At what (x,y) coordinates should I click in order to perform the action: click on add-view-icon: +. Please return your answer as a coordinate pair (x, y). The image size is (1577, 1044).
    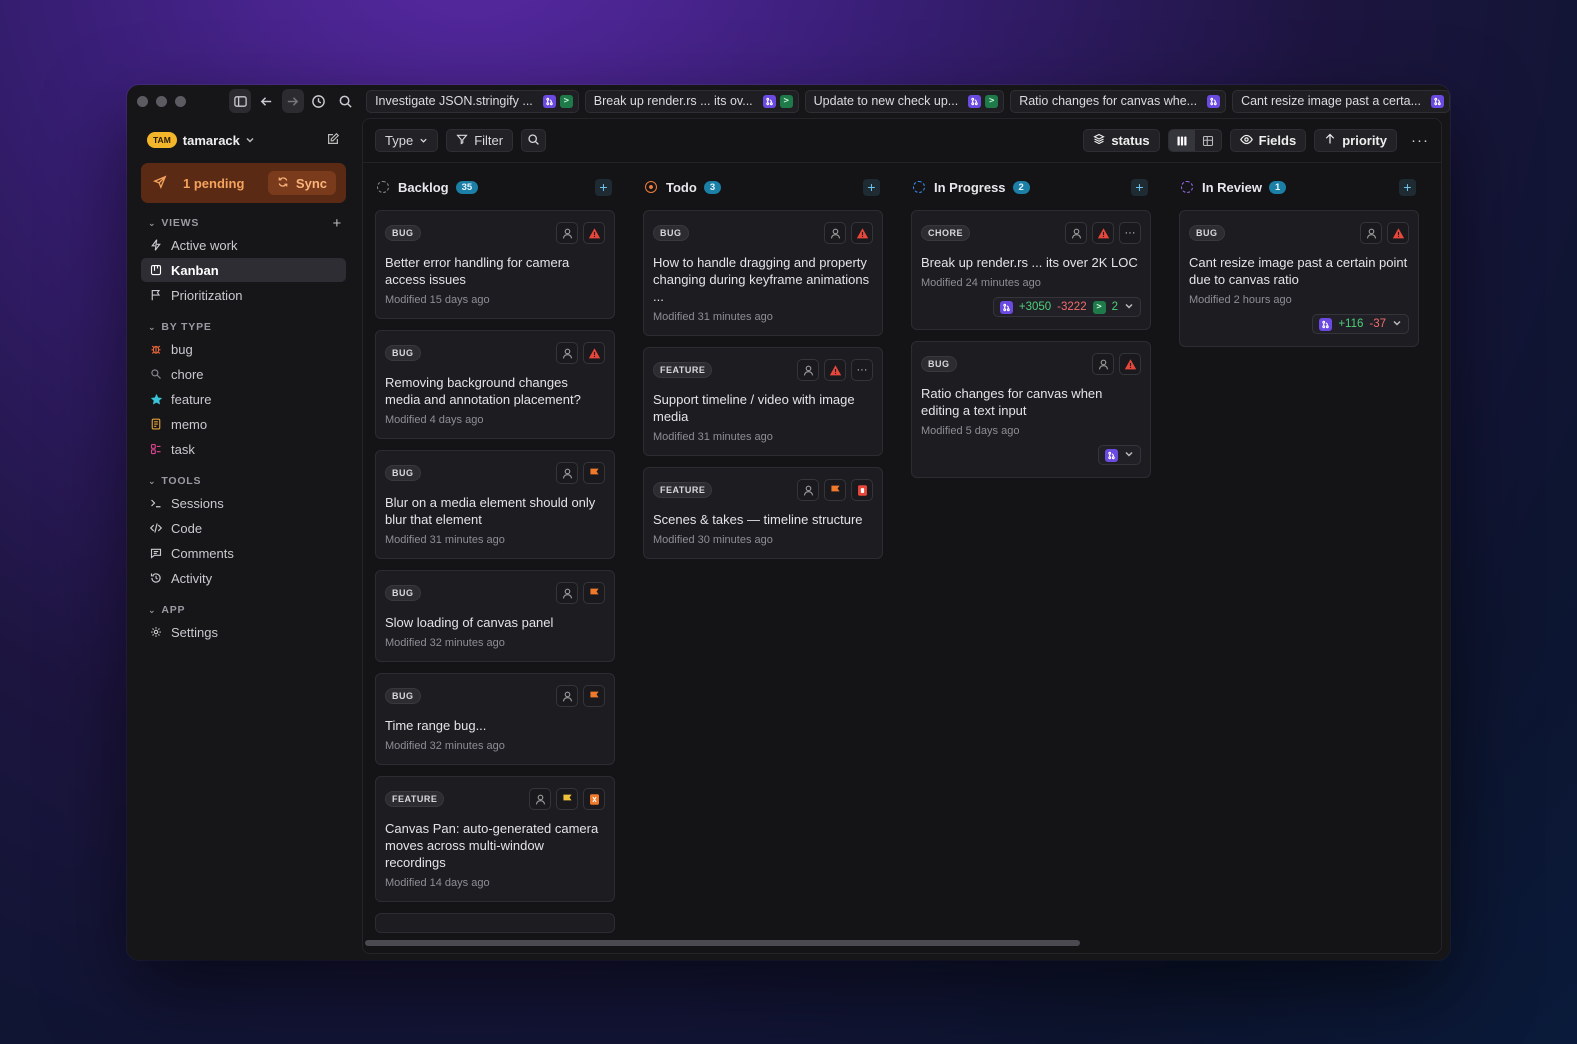
    Looking at the image, I should click on (337, 223).